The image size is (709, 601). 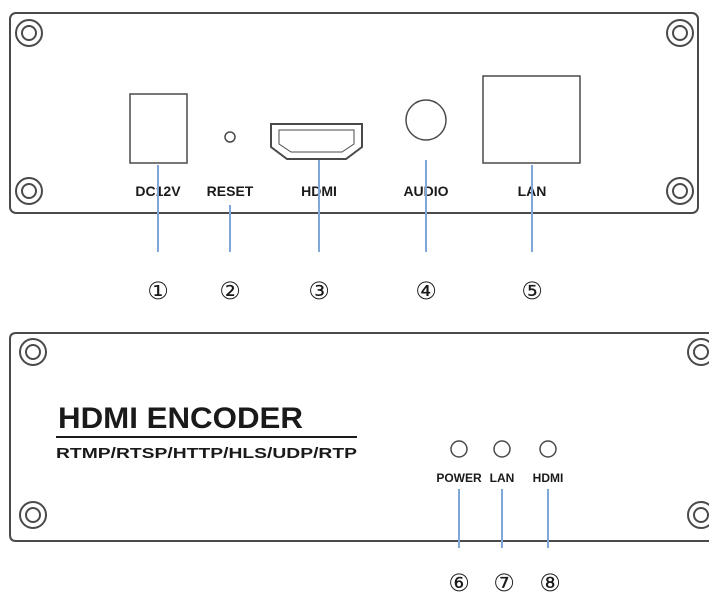 What do you see at coordinates (503, 518) in the screenshot?
I see `front-leader-lines` at bounding box center [503, 518].